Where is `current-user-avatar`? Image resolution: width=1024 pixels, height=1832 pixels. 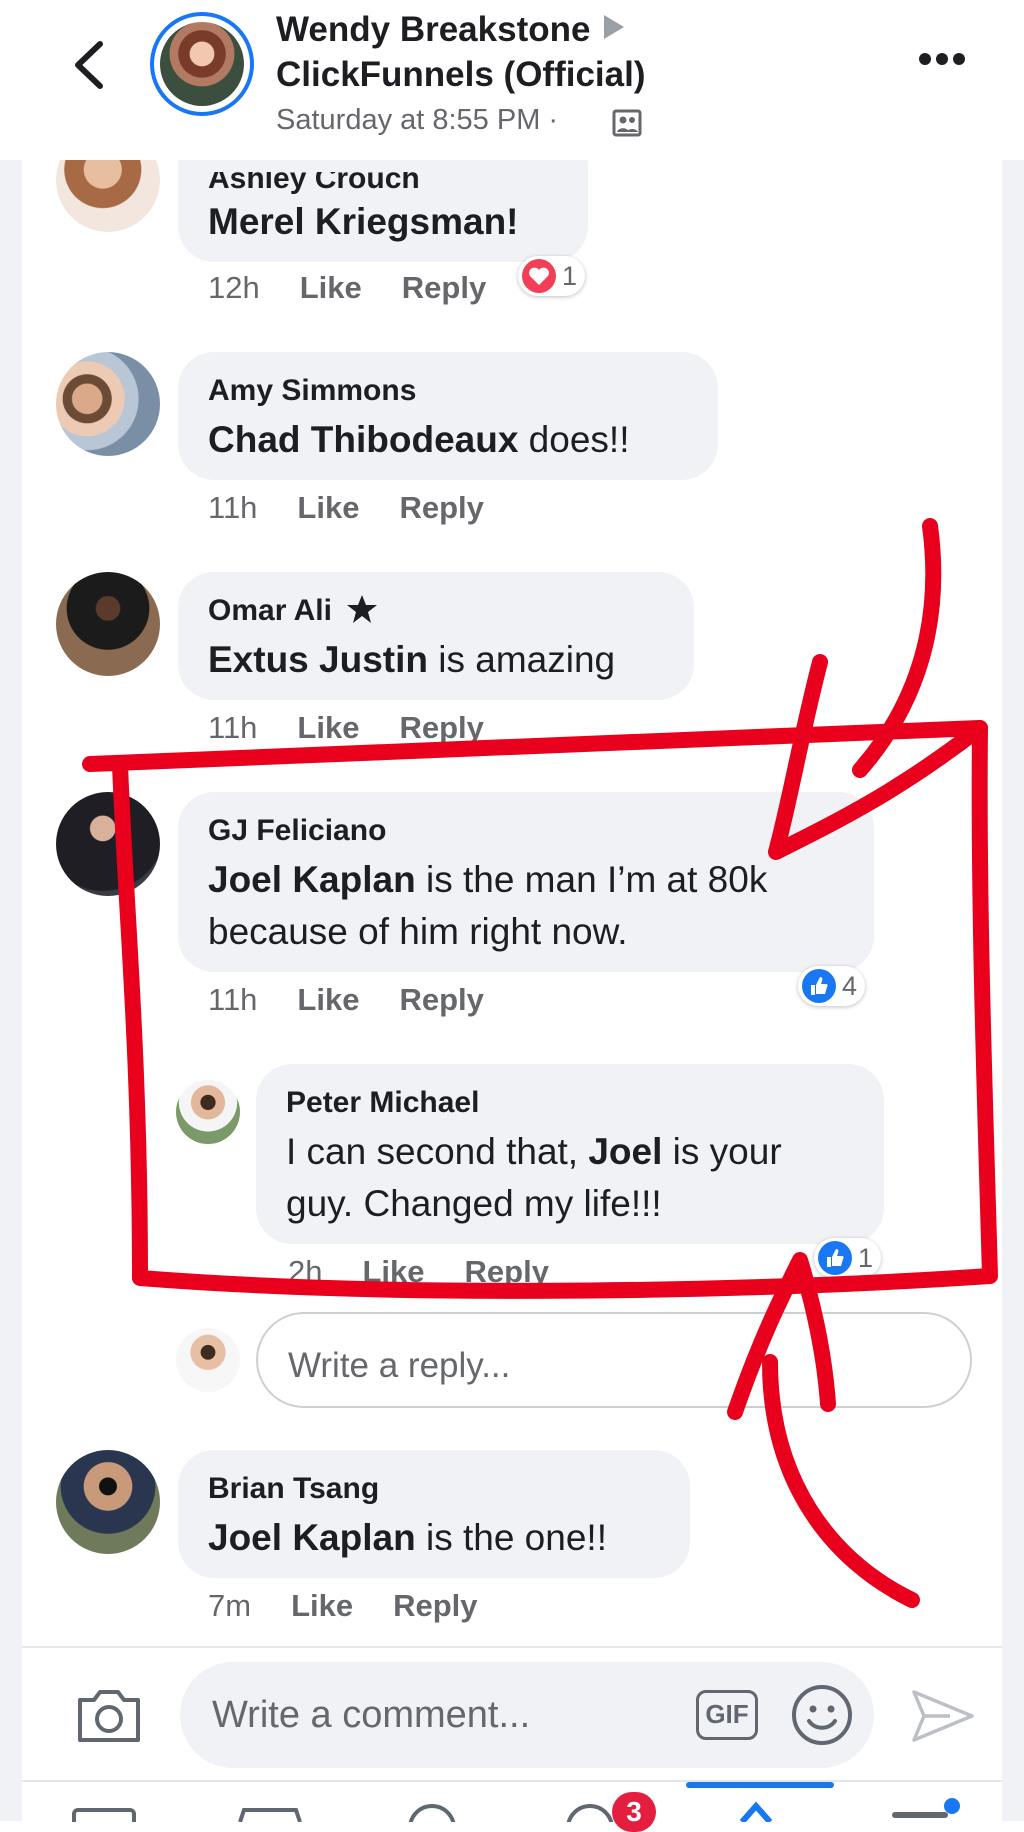
current-user-avatar is located at coordinates (208, 1360).